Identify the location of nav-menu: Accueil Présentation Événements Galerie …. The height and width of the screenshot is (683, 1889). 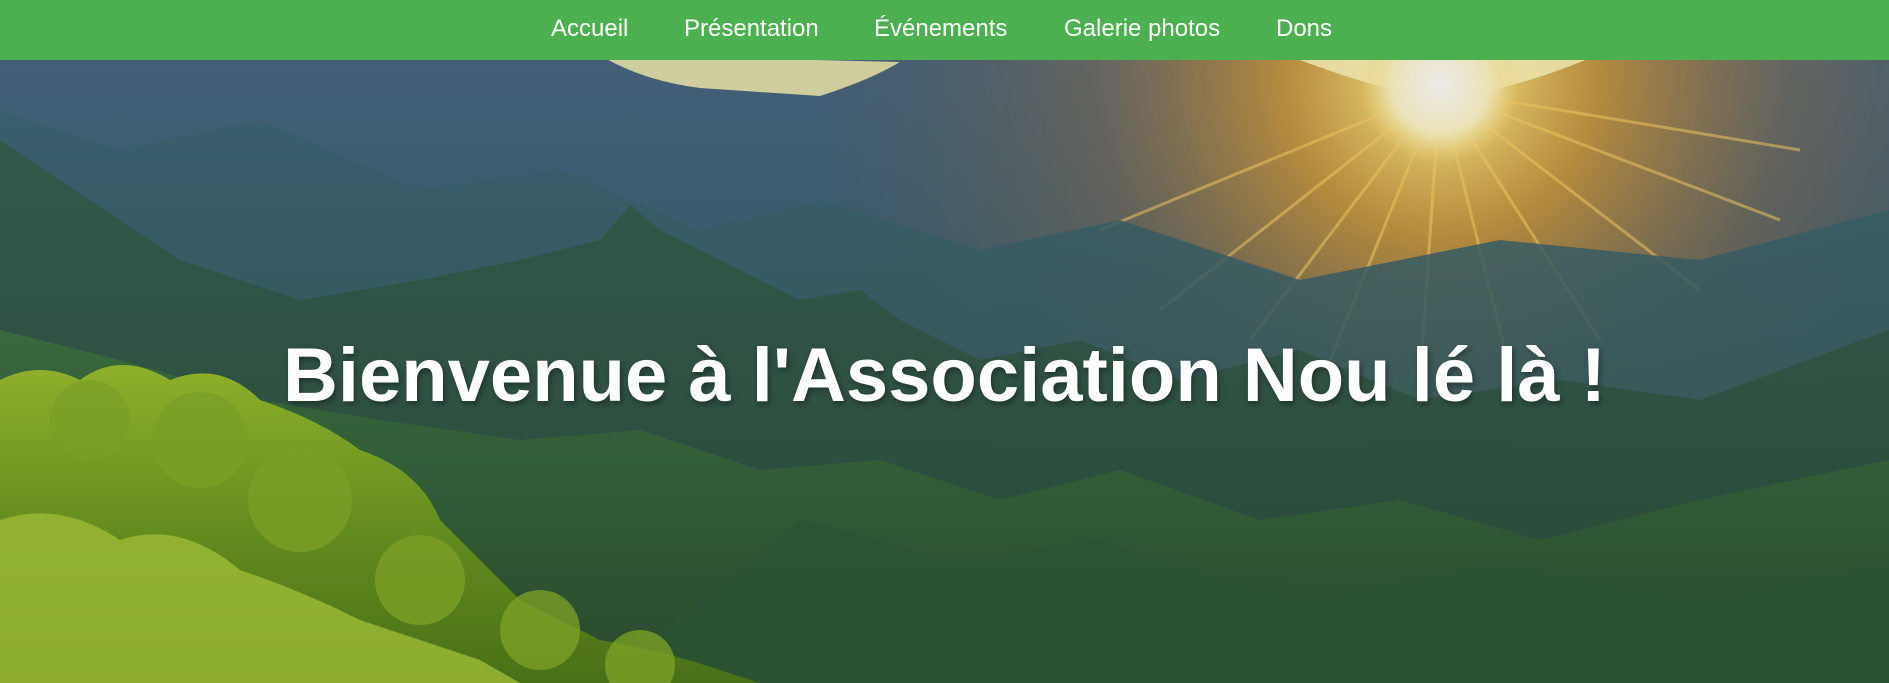
(944, 30).